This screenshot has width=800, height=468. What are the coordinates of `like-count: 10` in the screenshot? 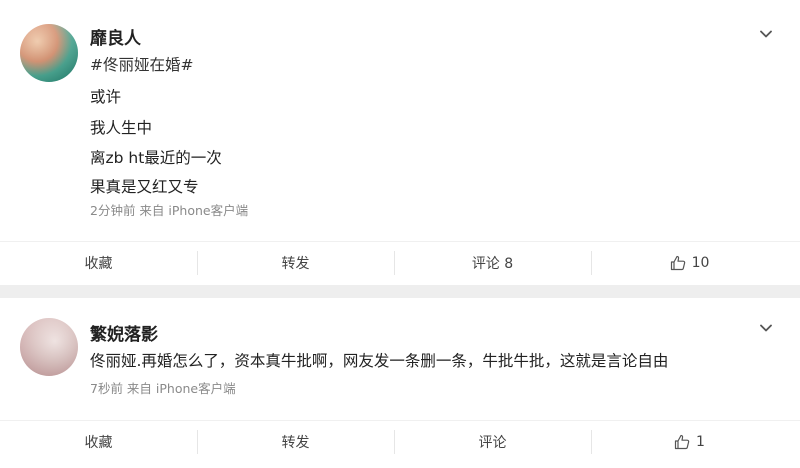 It's located at (700, 263).